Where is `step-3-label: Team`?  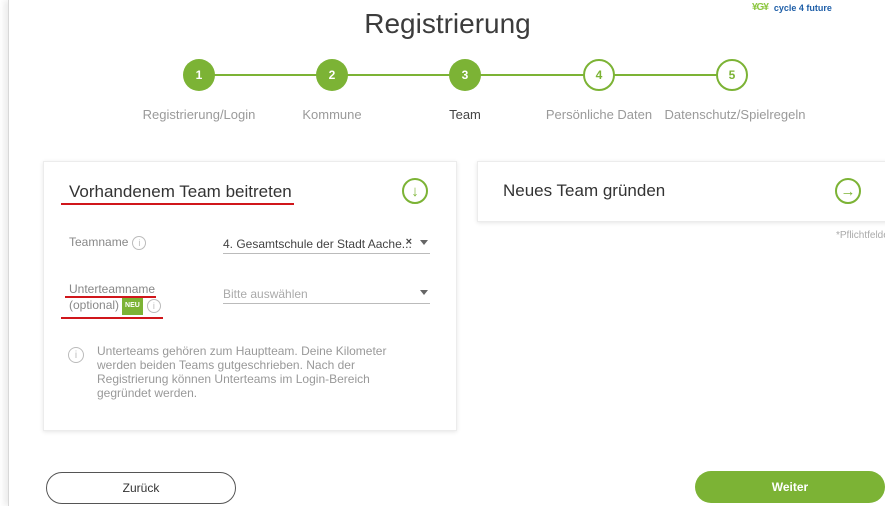 step-3-label: Team is located at coordinates (465, 114).